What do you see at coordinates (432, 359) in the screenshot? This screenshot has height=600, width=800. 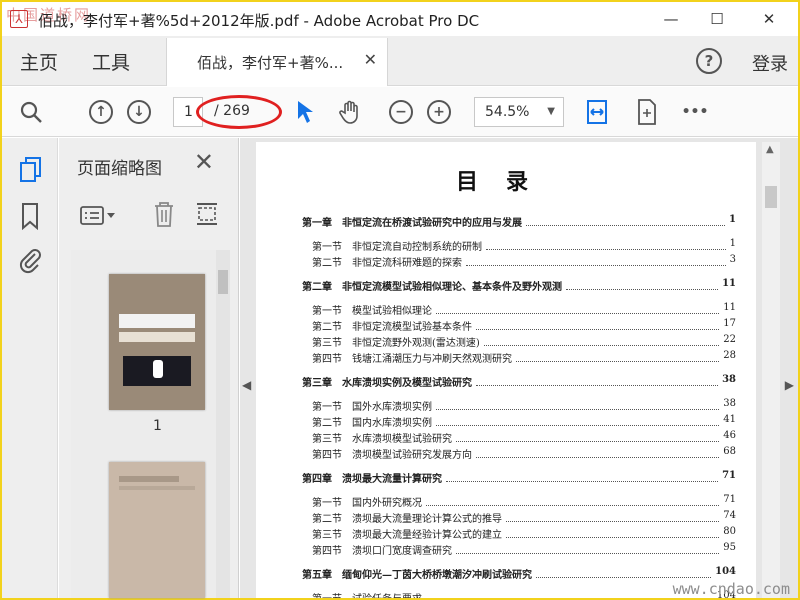 I see `toc-entry-text: 钱塘江涌潮压力与冲刷天然观测研究` at bounding box center [432, 359].